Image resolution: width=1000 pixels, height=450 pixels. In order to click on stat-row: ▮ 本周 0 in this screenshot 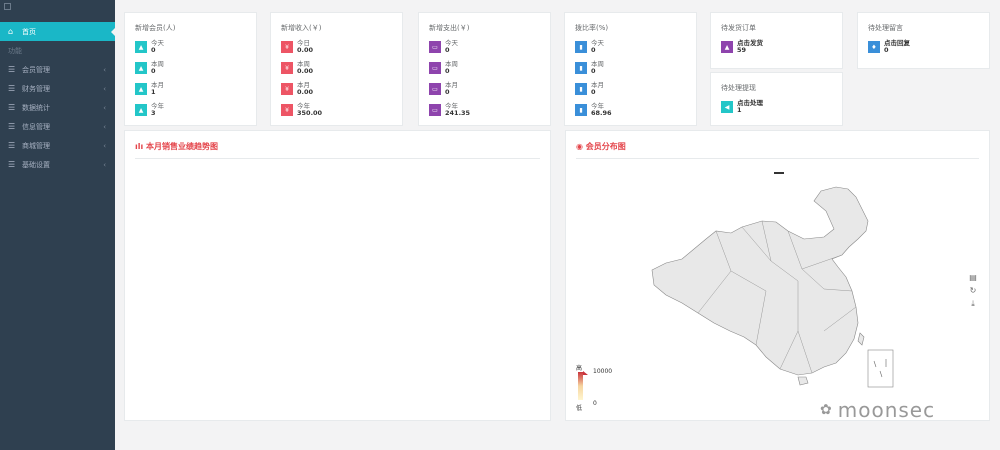, I will do `click(589, 68)`.